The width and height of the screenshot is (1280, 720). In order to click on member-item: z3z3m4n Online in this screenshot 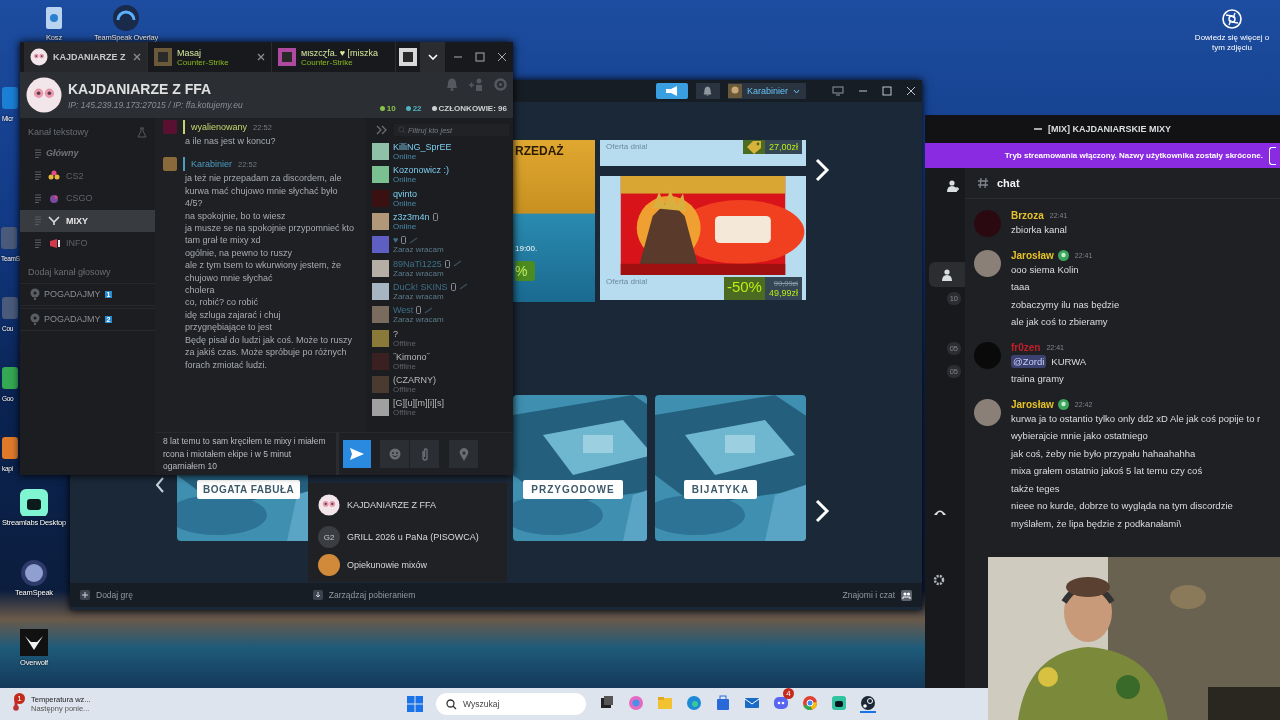, I will do `click(441, 221)`.